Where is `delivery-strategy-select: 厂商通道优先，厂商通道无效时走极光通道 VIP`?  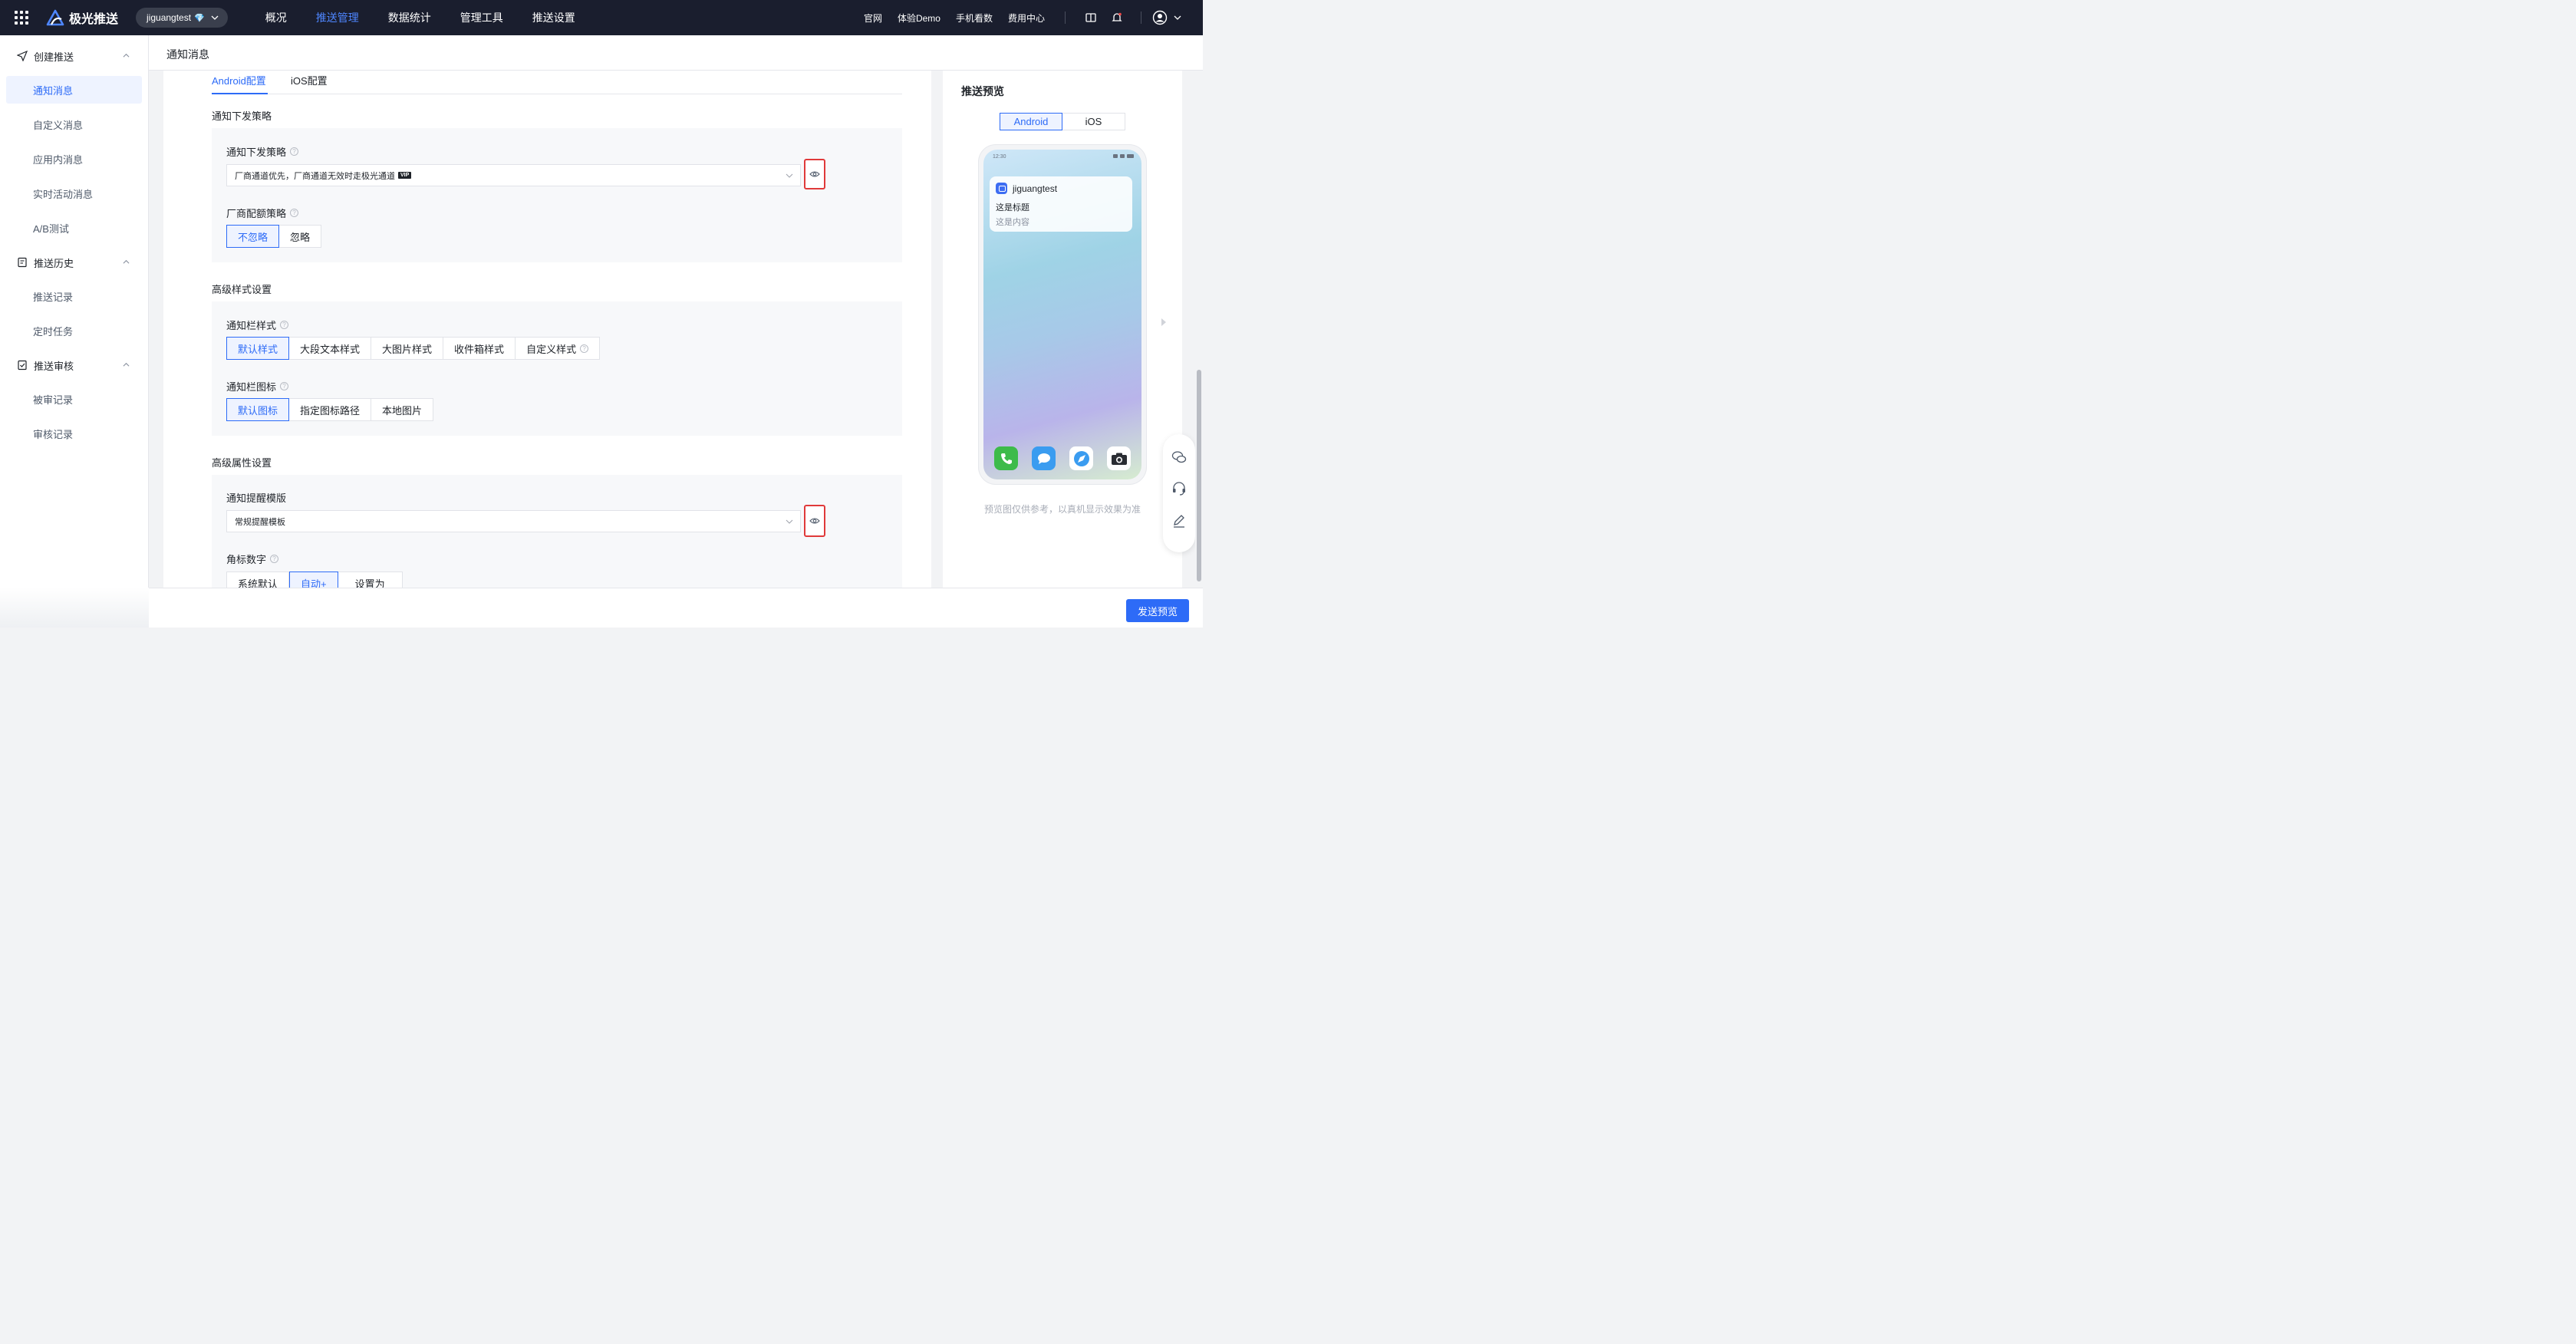 delivery-strategy-select: 厂商通道优先，厂商通道无效时走极光通道 VIP is located at coordinates (513, 175).